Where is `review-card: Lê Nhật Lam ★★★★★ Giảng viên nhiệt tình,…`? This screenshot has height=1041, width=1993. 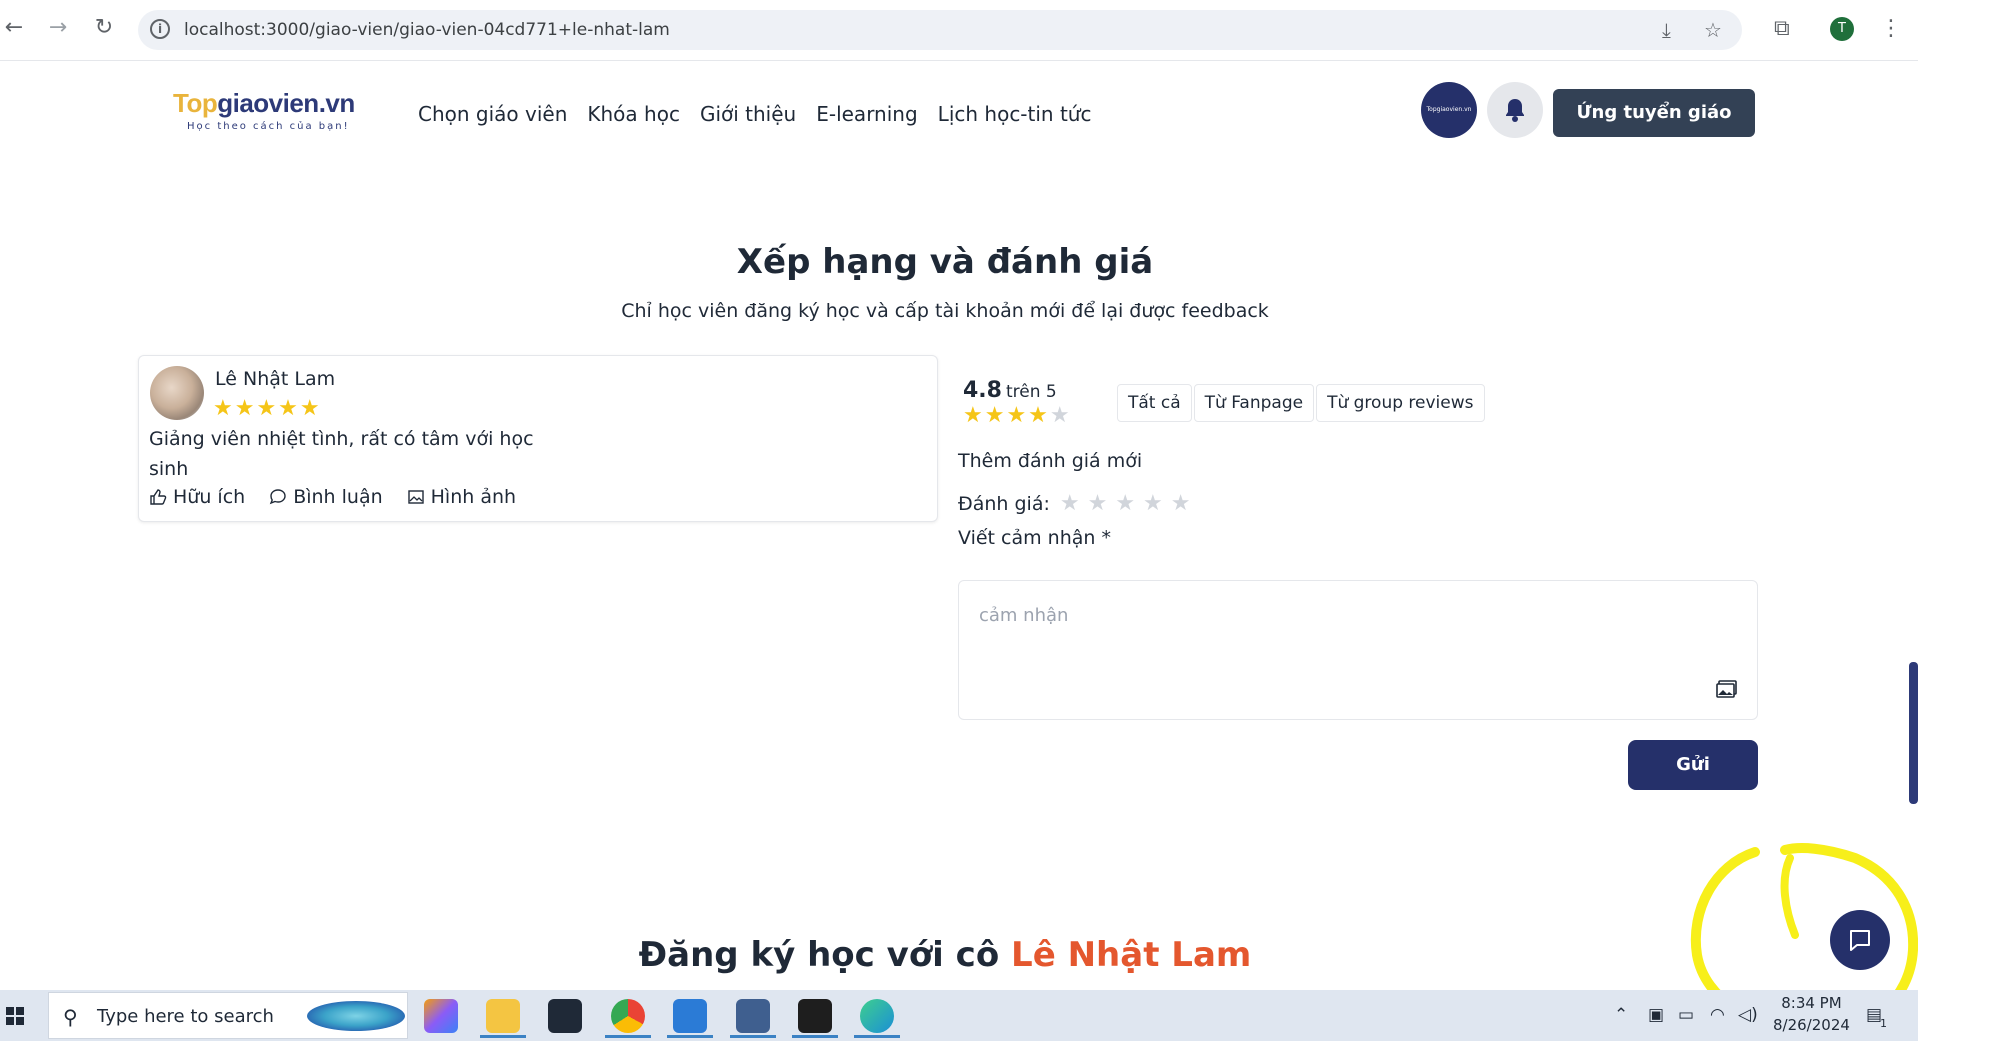 review-card: Lê Nhật Lam ★★★★★ Giảng viên nhiệt tình,… is located at coordinates (538, 438).